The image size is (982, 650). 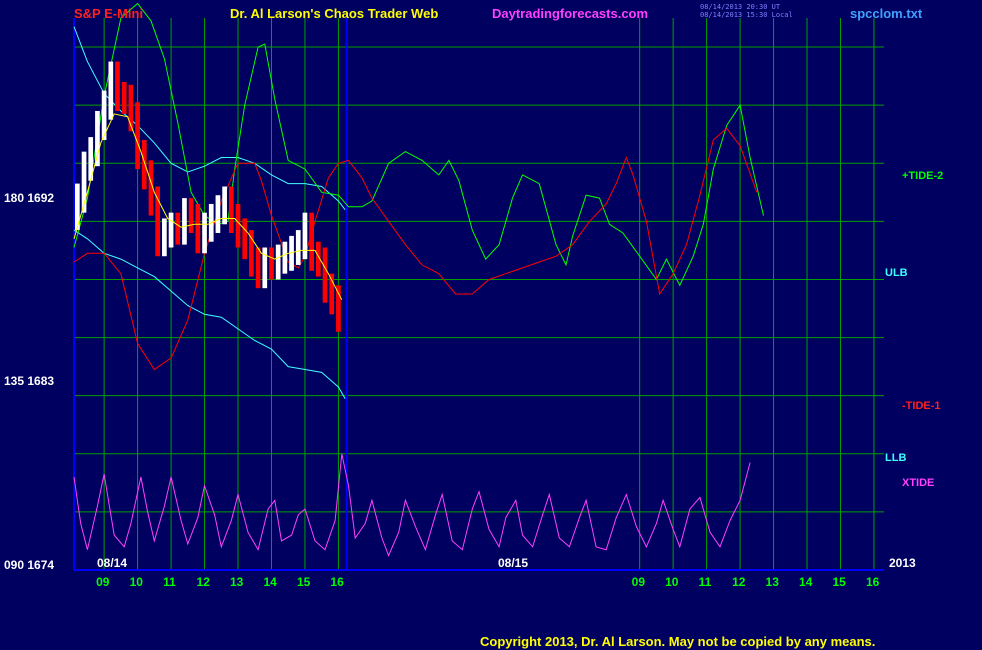 I want to click on site-url: Daytradingforecasts.com, so click(x=570, y=13).